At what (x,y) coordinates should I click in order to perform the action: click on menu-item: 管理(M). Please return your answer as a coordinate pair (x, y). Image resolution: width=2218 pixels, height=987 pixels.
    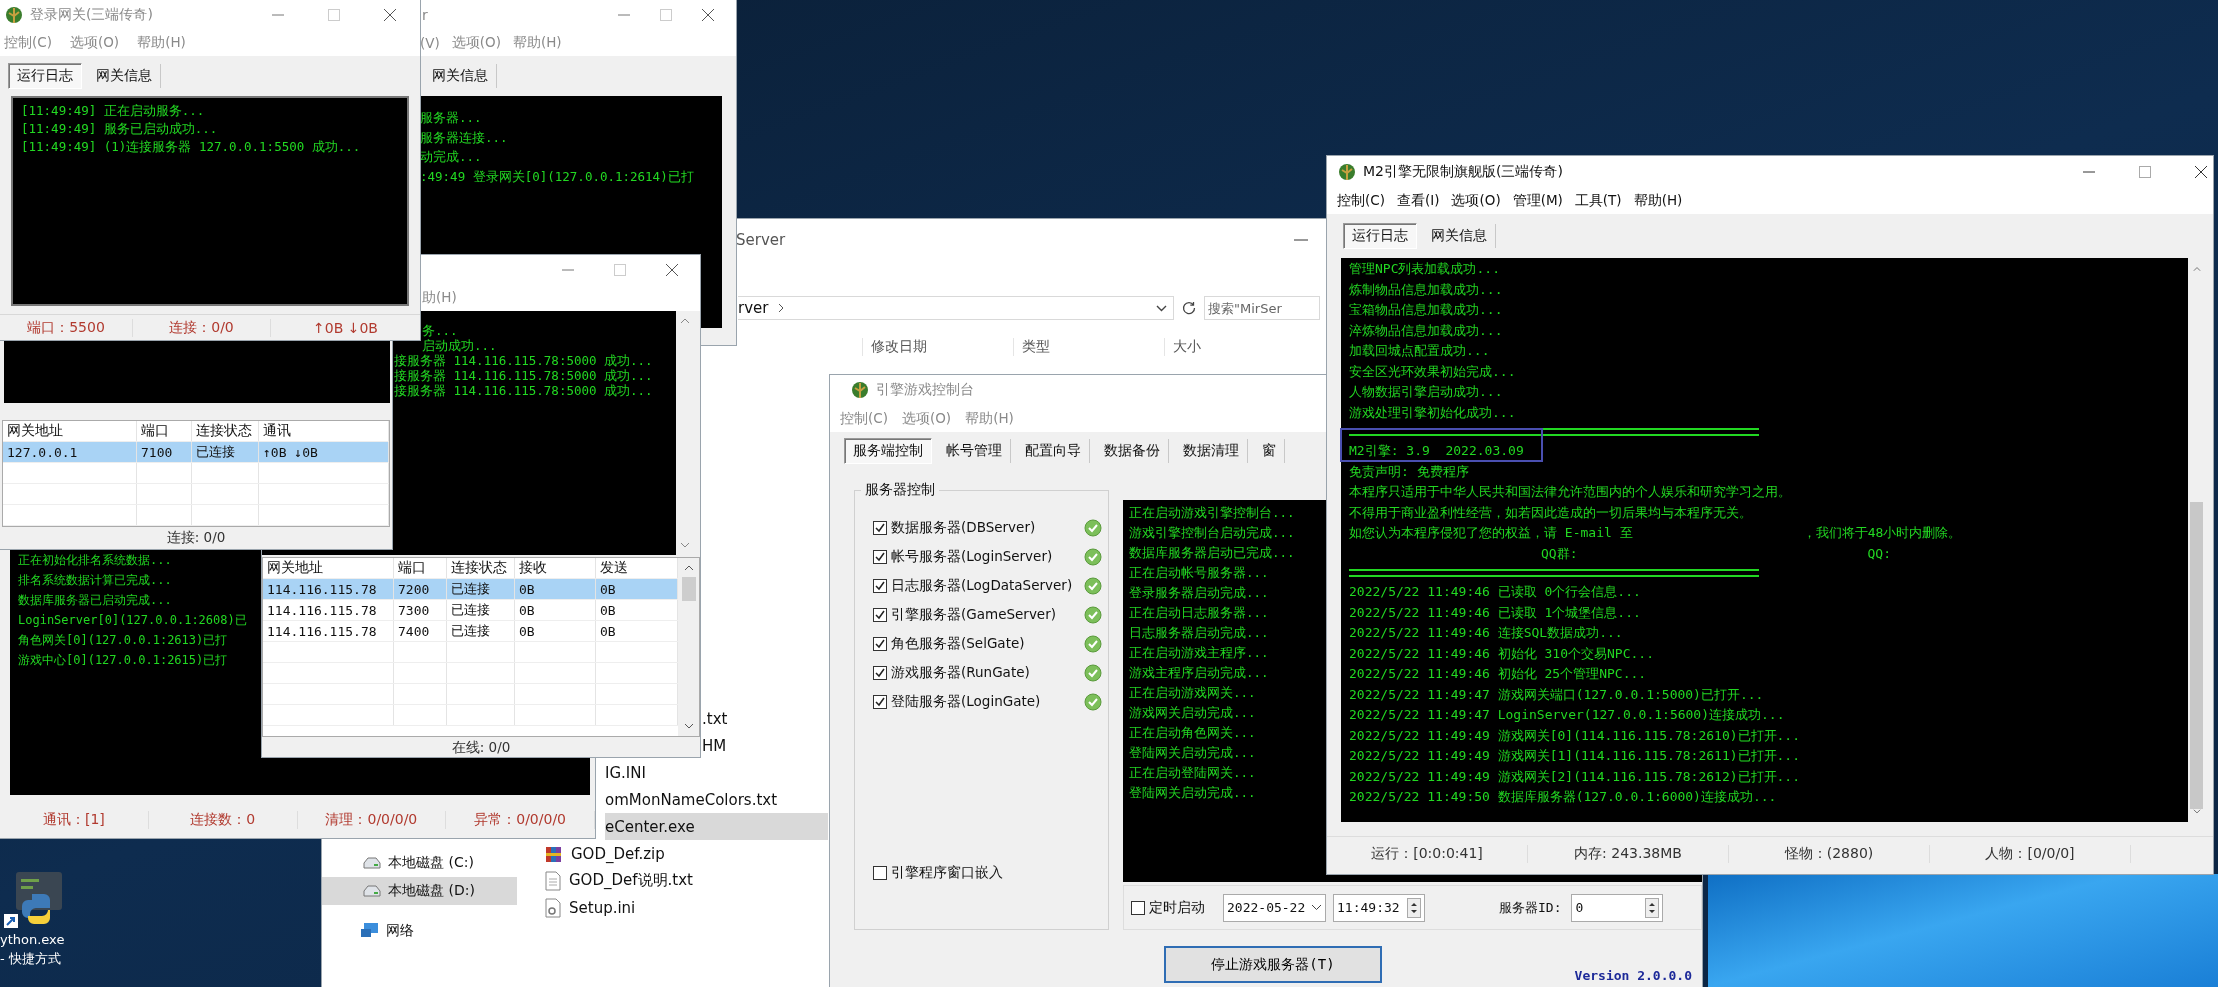
    Looking at the image, I should click on (1537, 201).